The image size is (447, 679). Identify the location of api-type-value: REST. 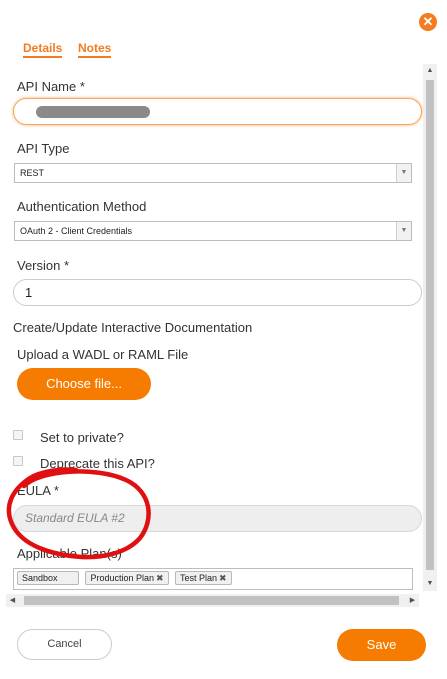
(32, 173).